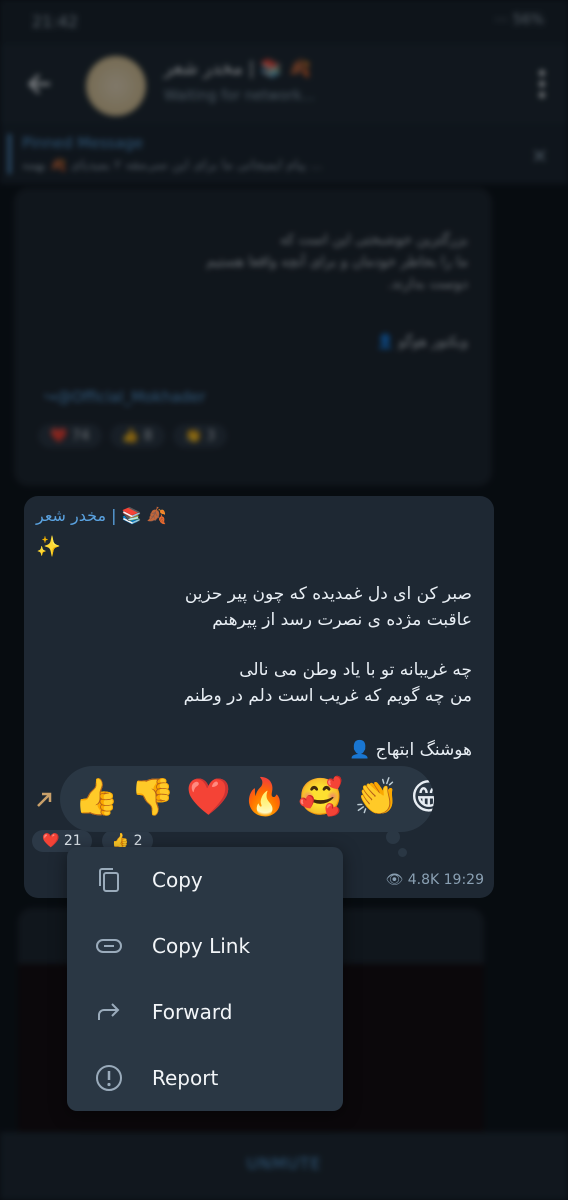 This screenshot has height=1200, width=568. Describe the element at coordinates (109, 946) in the screenshot. I see `link-icon` at that location.